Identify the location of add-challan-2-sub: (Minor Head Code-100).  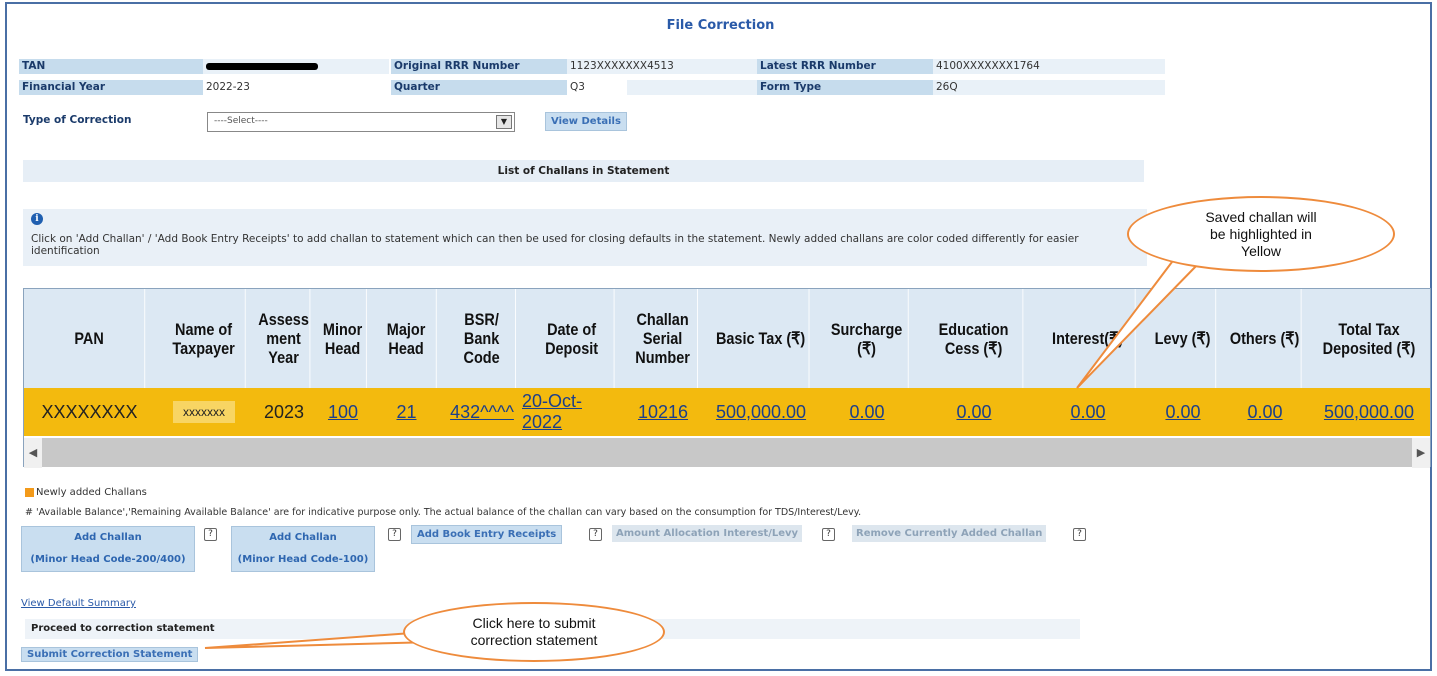
(303, 559).